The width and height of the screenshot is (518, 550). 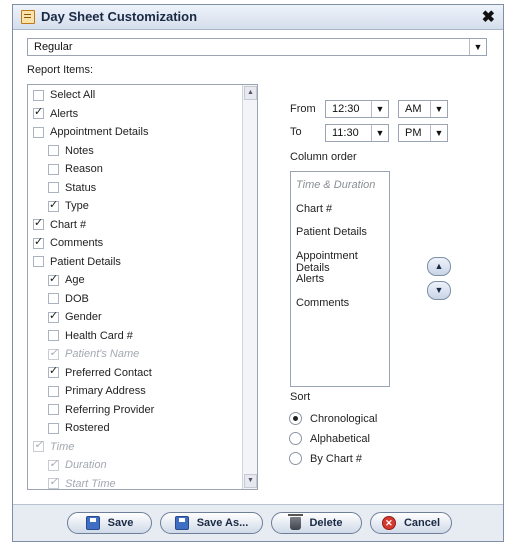 I want to click on report-item-label: Notes, so click(x=79, y=150).